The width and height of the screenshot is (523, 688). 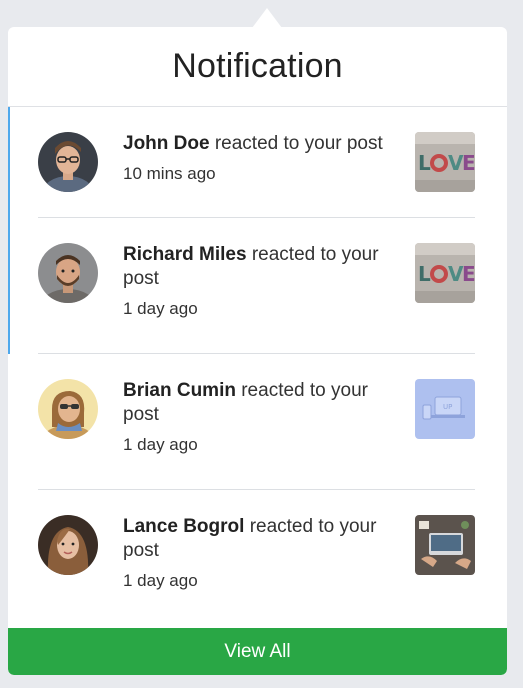 I want to click on desk-laptop-image-icon, so click(x=445, y=545).